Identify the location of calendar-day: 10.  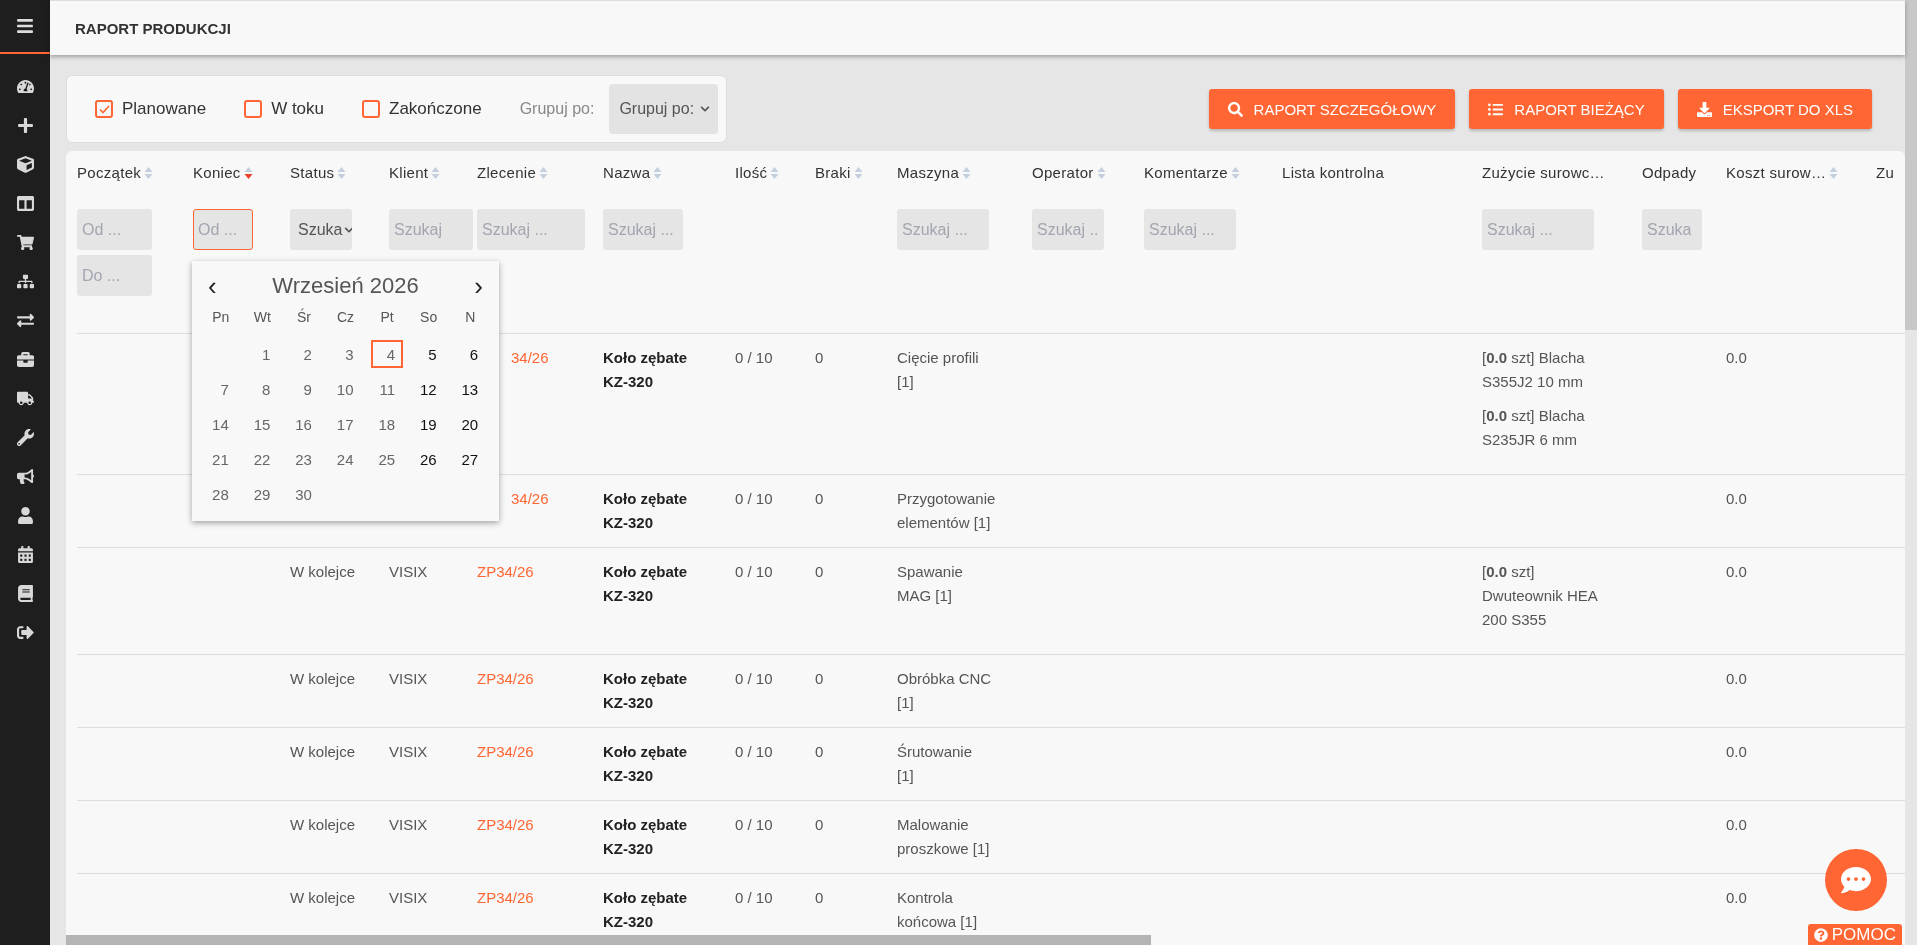
(345, 389).